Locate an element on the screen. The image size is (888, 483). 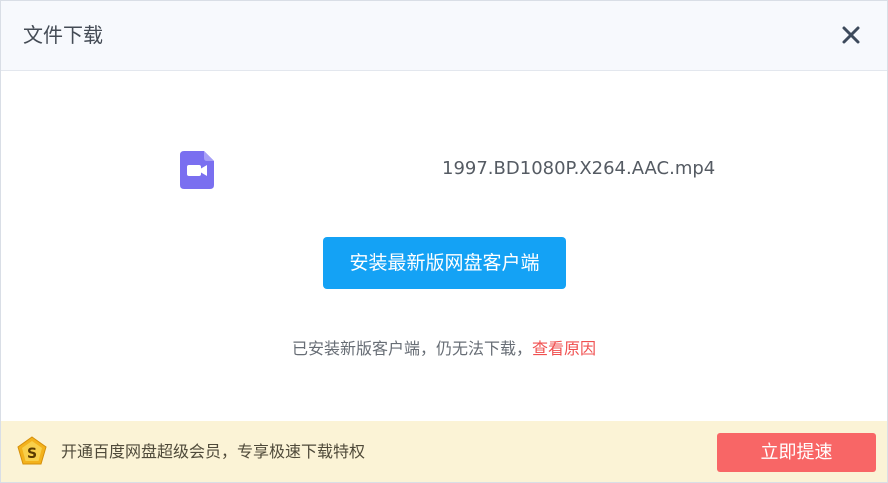
view-reason-link: 查看原因 is located at coordinates (564, 348).